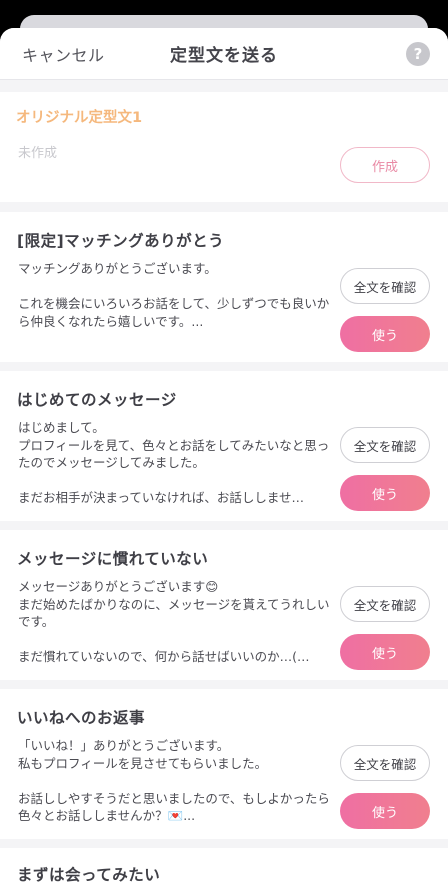 The height and width of the screenshot is (896, 448). I want to click on sheet-title: 定型文を送る, so click(224, 56).